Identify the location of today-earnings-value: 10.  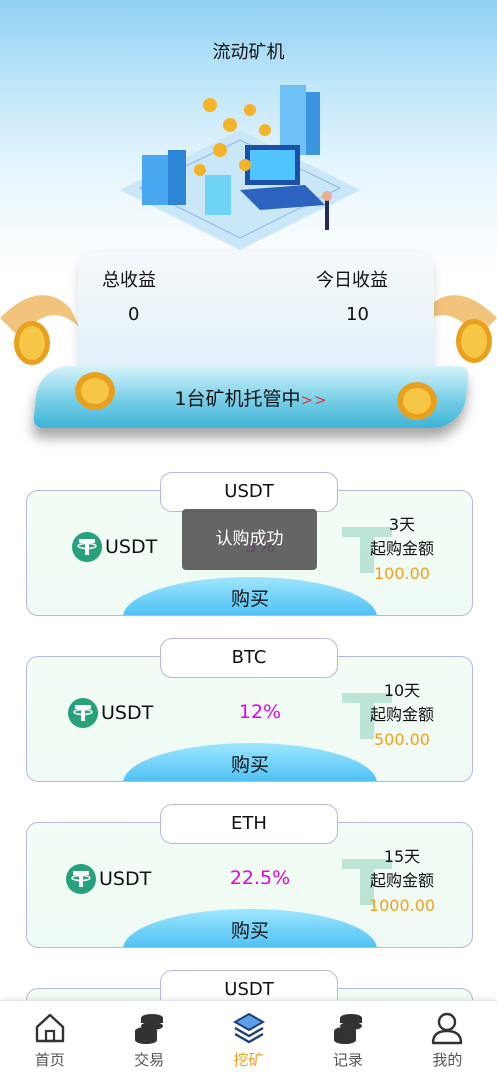
(357, 314).